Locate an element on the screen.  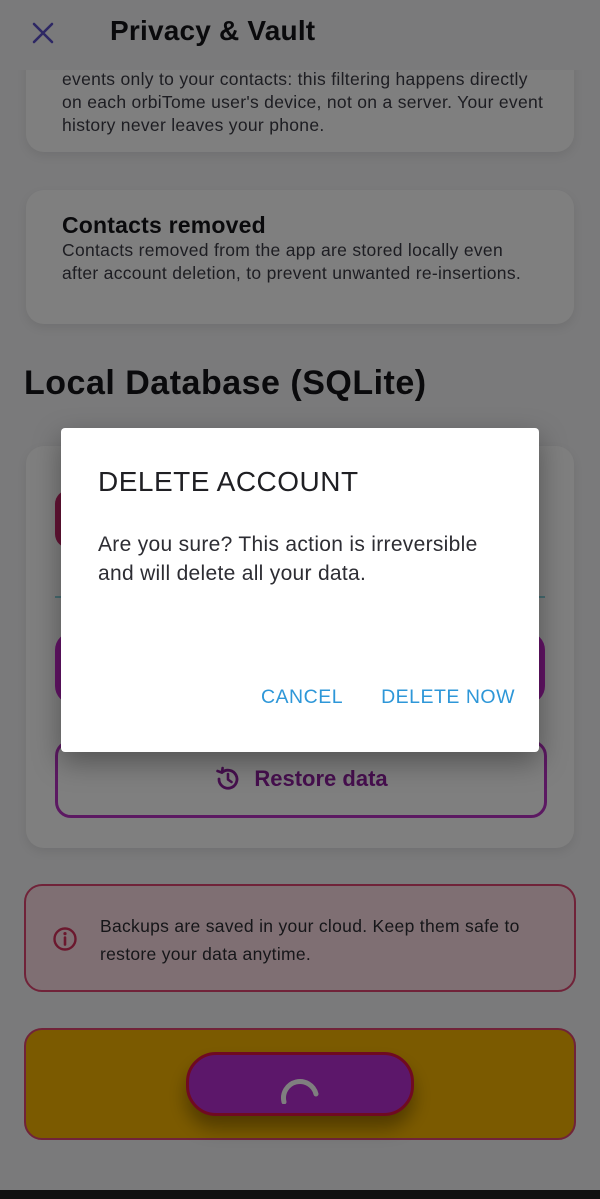
dialog-title: DELETE ACCOUNT is located at coordinates (228, 481).